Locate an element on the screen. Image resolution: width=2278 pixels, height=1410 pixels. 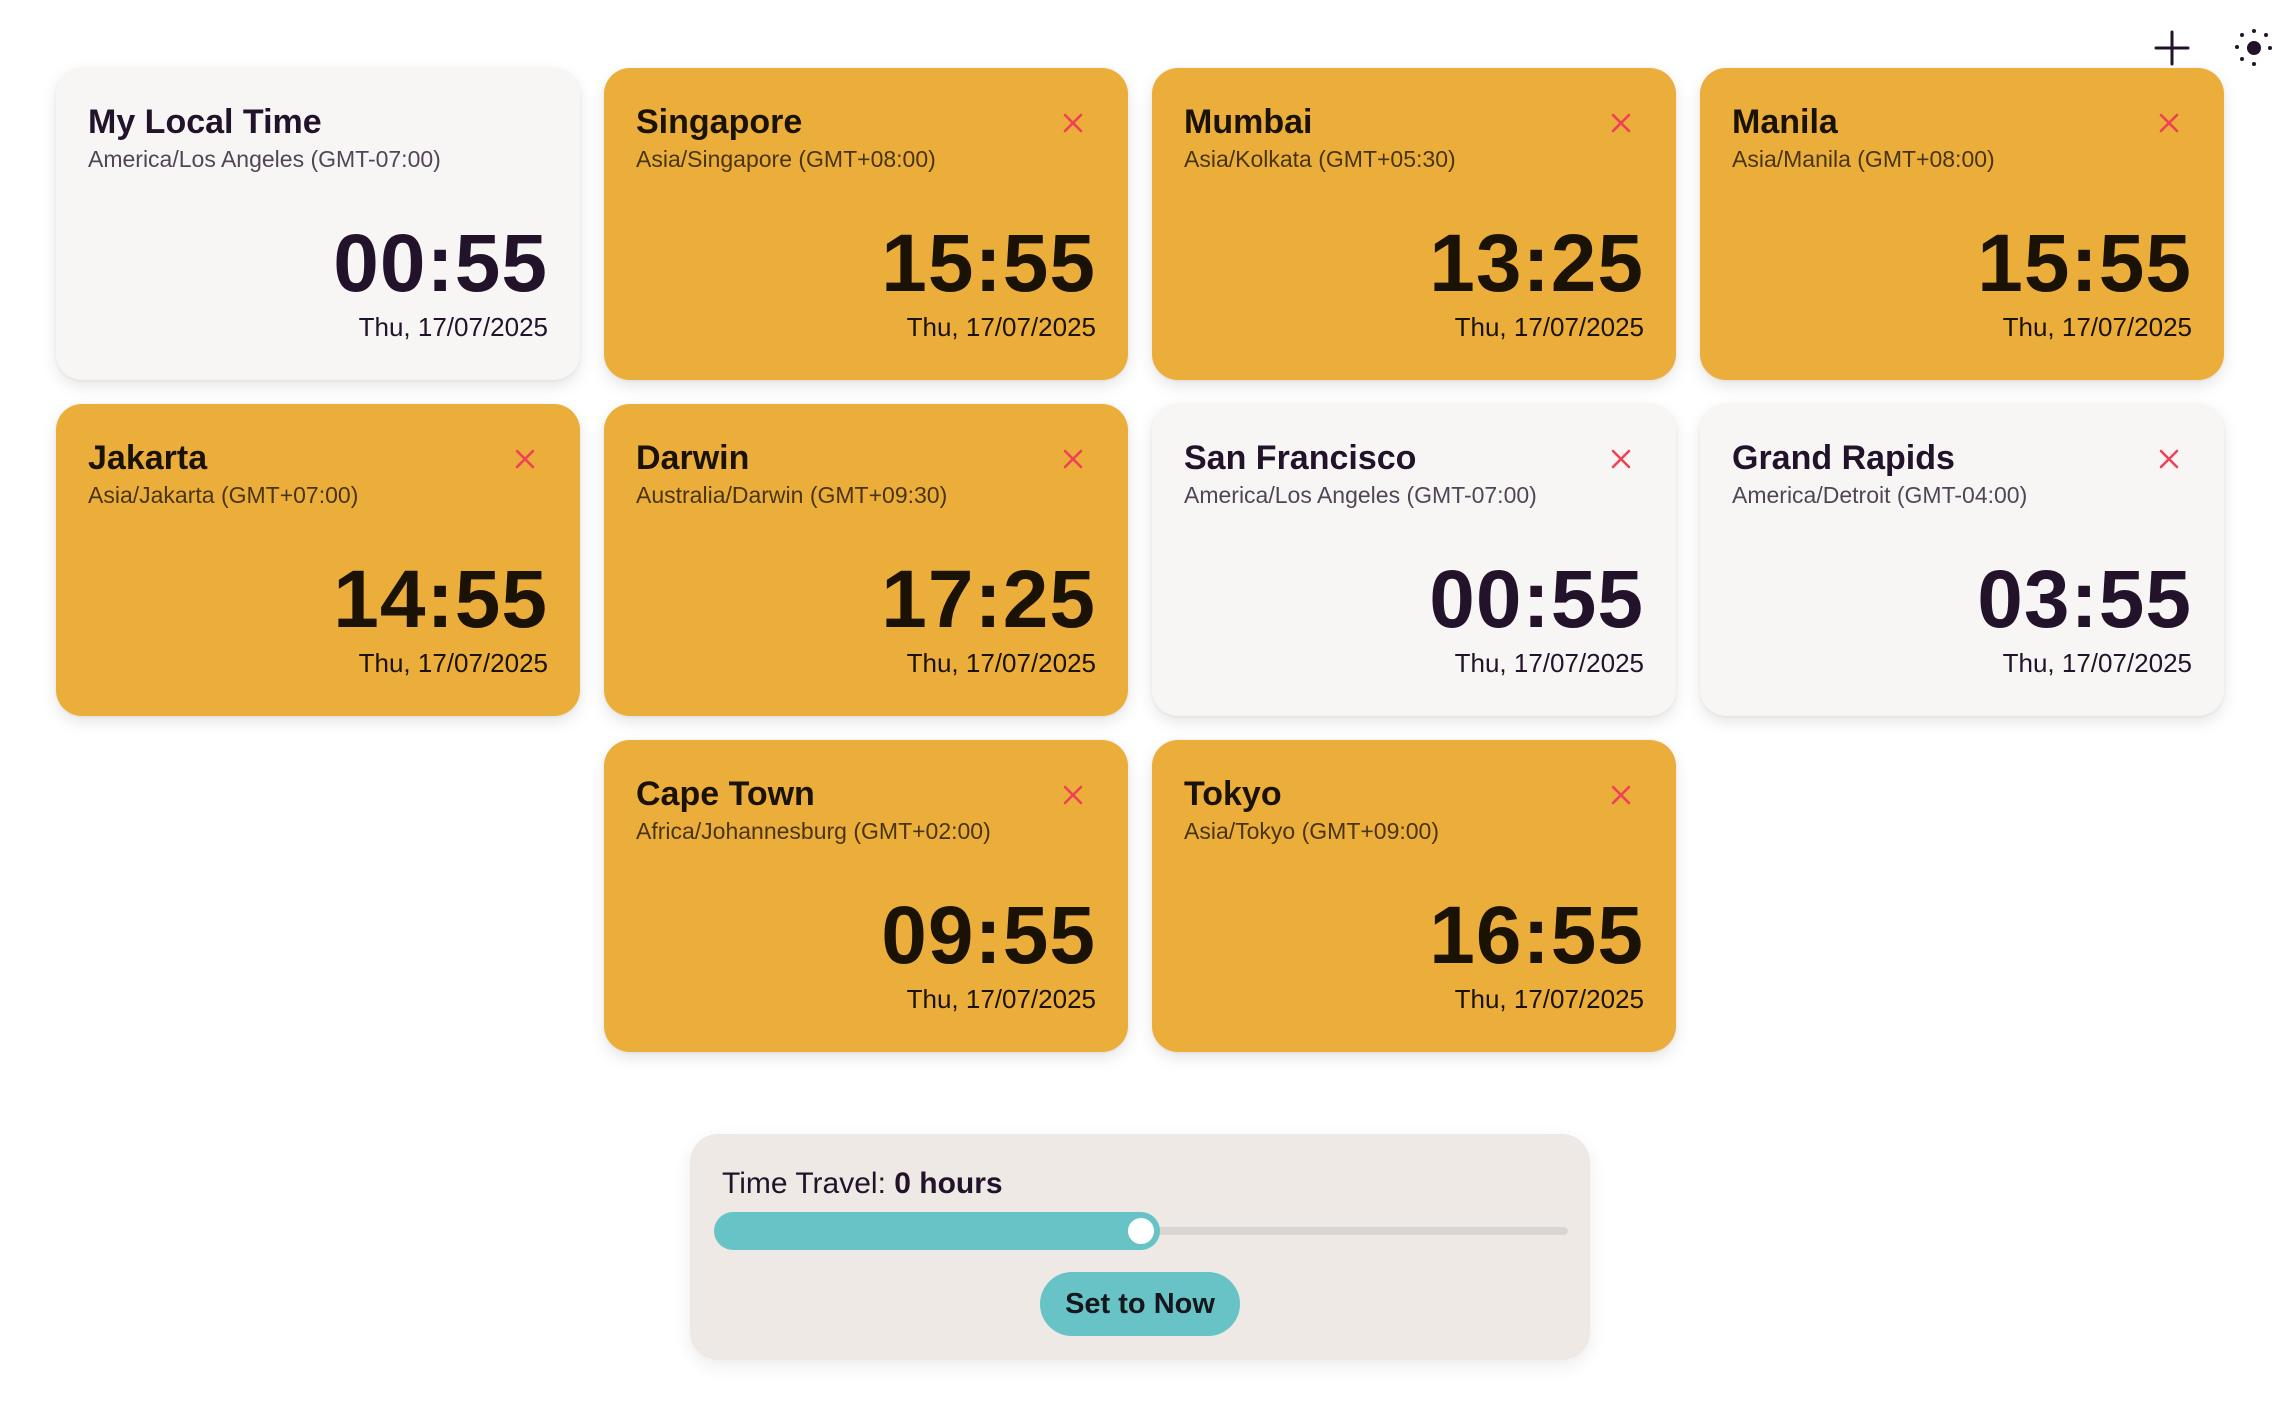
card-time: 16:55 is located at coordinates (1536, 935).